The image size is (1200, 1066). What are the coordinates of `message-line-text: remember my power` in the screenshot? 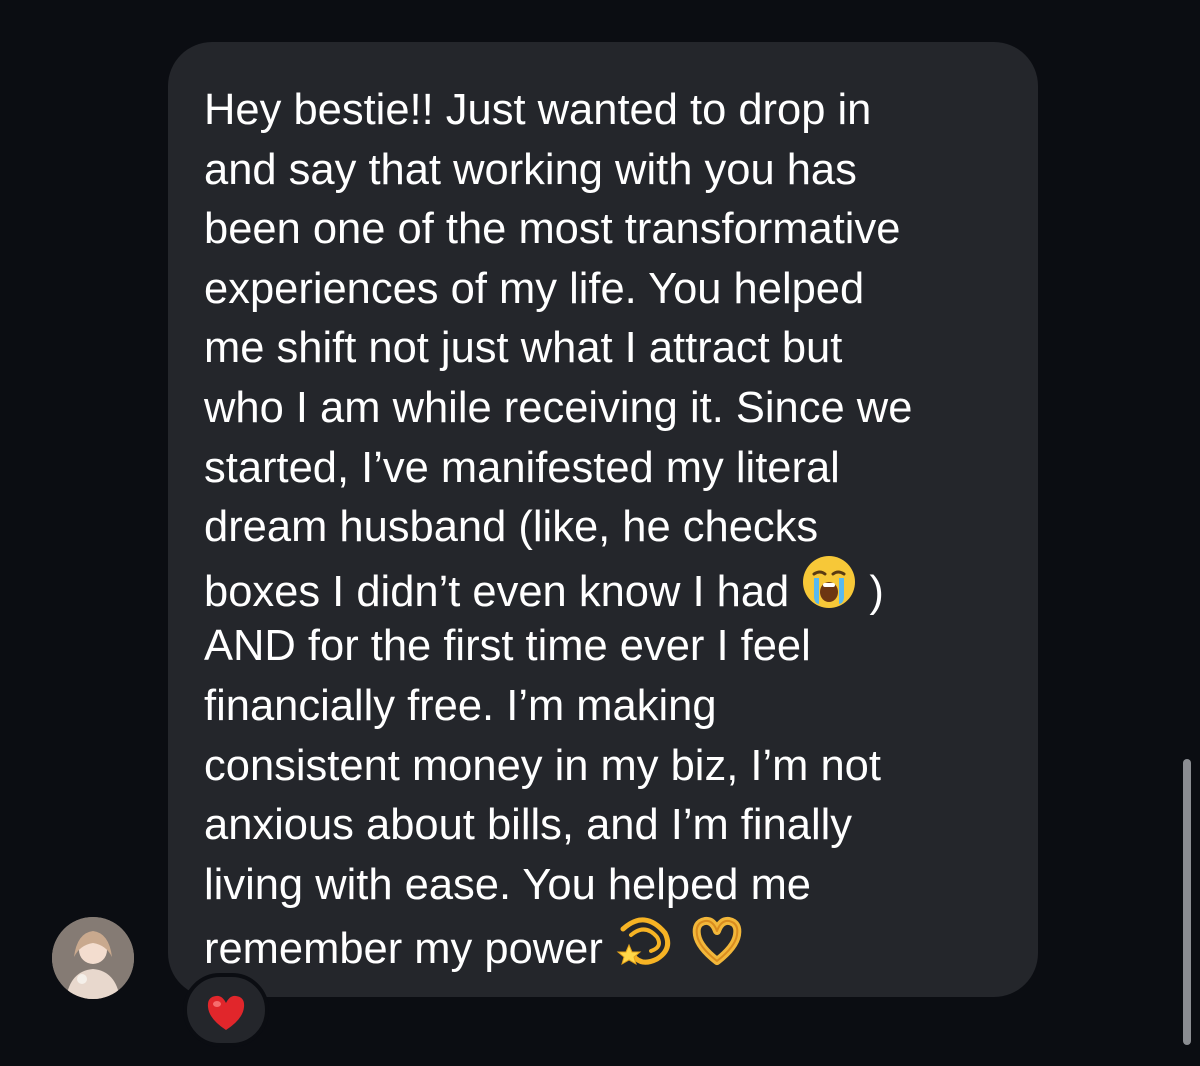 It's located at (403, 949).